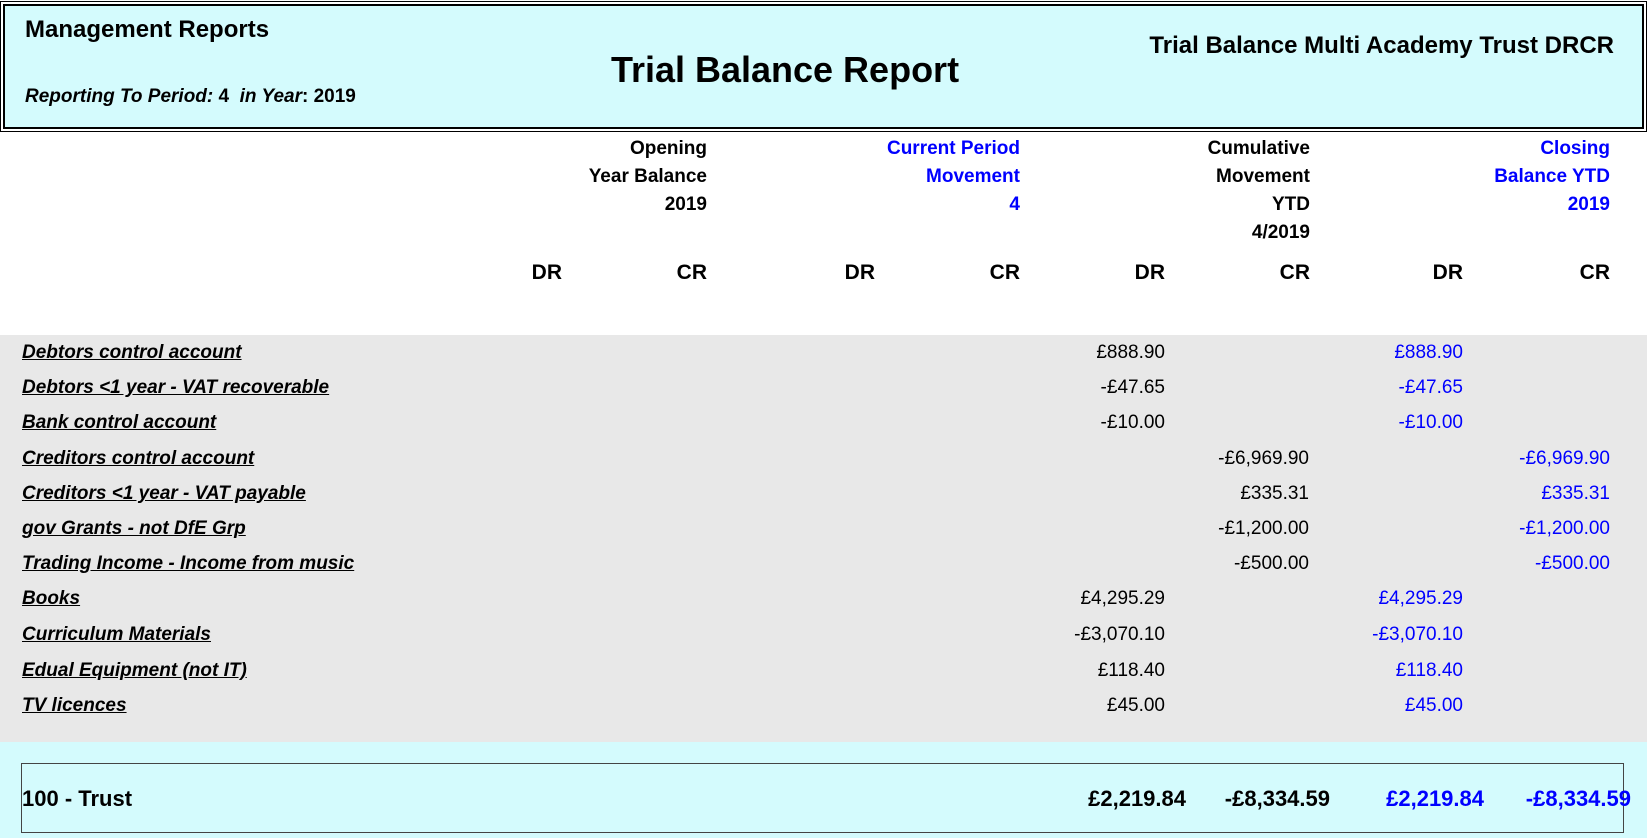  I want to click on current-cr-header: CR, so click(1004, 272).